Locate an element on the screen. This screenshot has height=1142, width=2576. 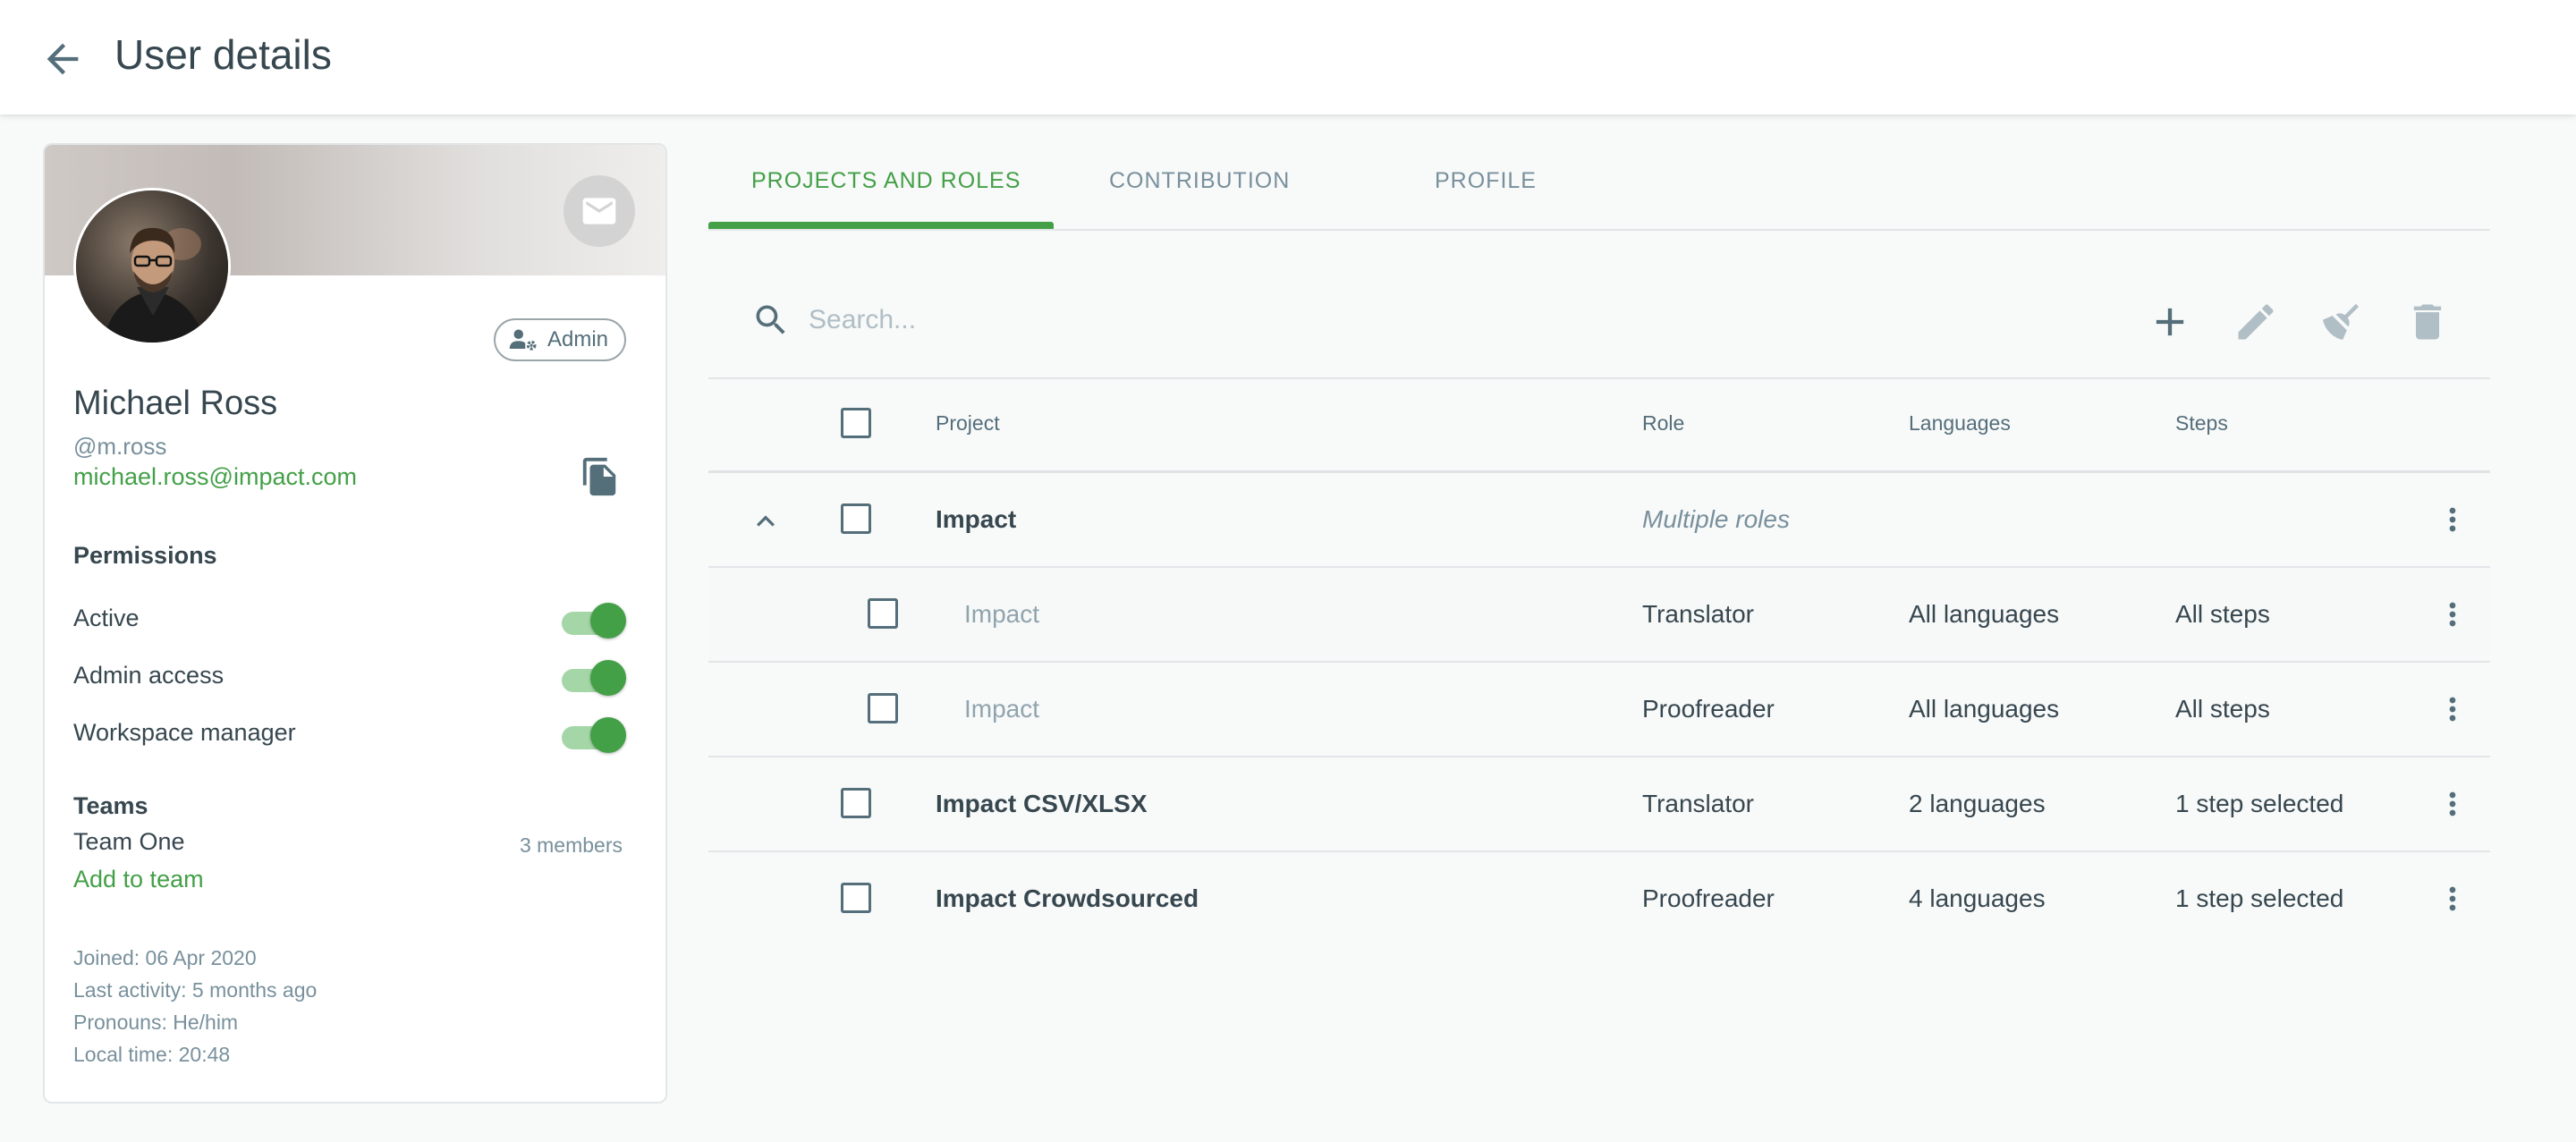
add-to-team-link: Add to team is located at coordinates (138, 880).